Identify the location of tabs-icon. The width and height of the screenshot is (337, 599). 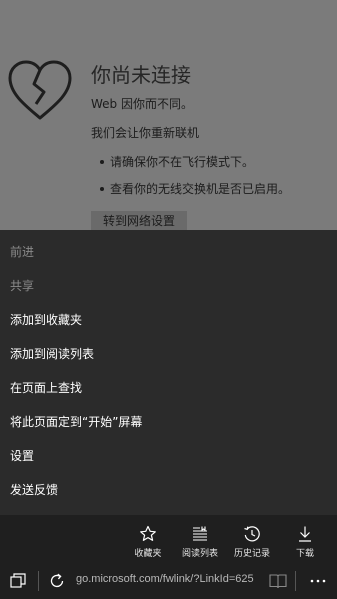
(18, 581).